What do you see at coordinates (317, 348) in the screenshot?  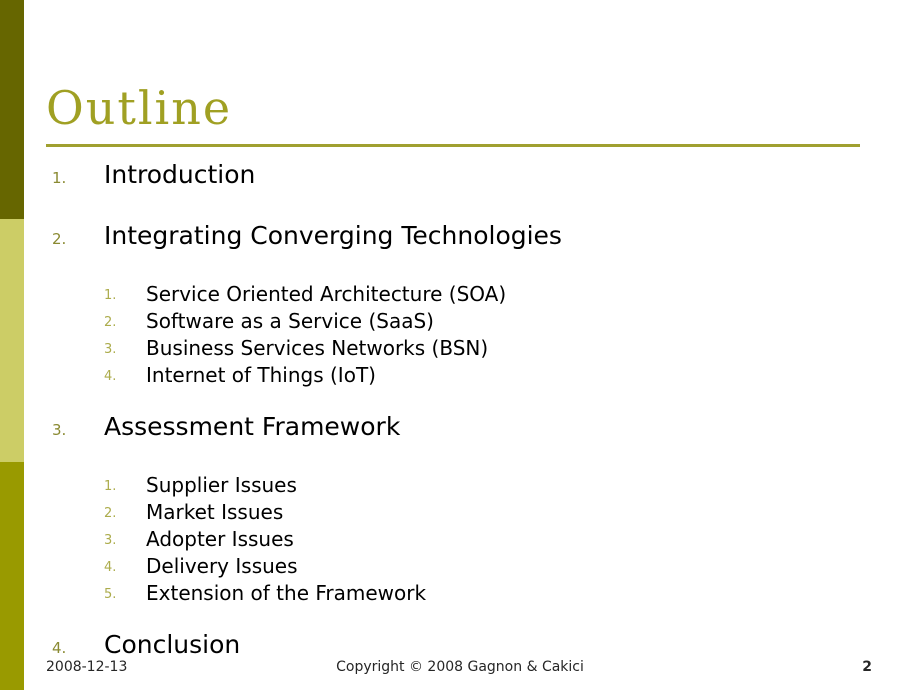 I see `outline-item-2-sub-3-label: Business Services Networks (BSN)` at bounding box center [317, 348].